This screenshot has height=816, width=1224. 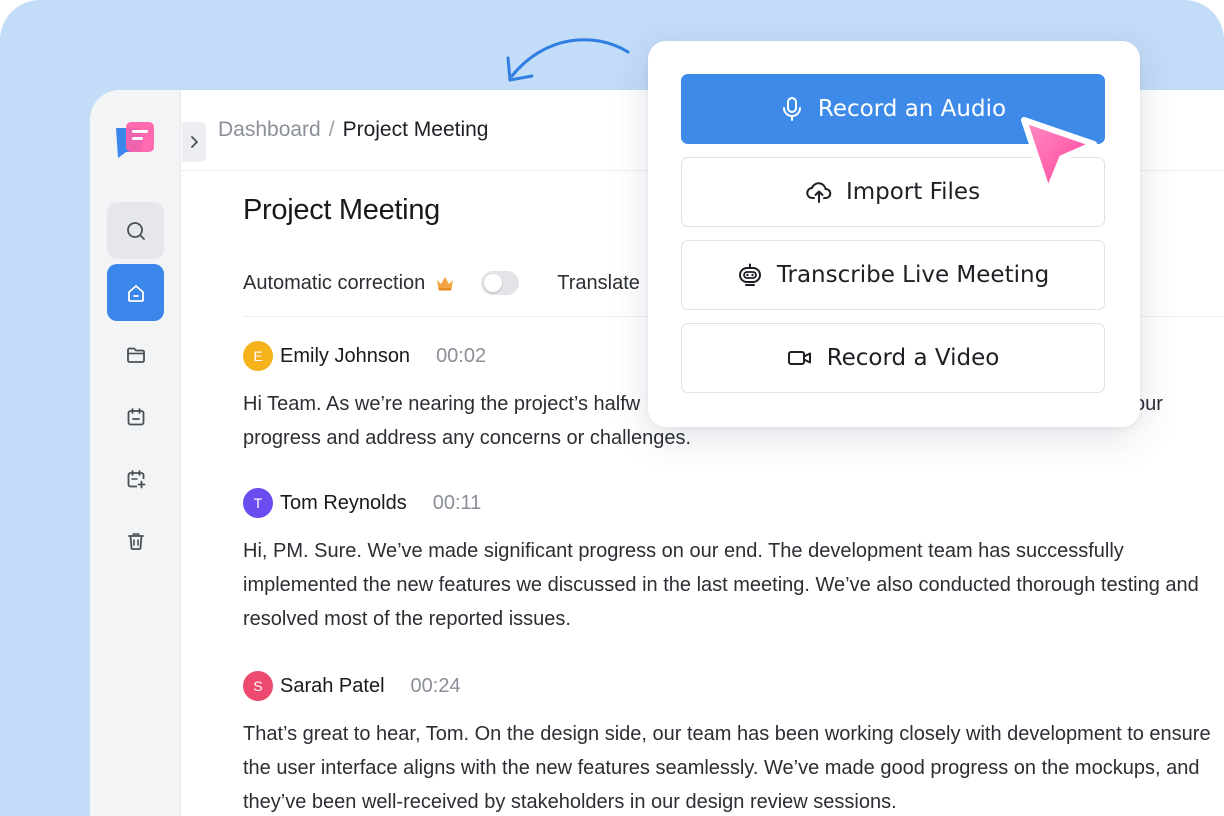 I want to click on transcript-controls: Automatic correction Translate, so click(x=441, y=283).